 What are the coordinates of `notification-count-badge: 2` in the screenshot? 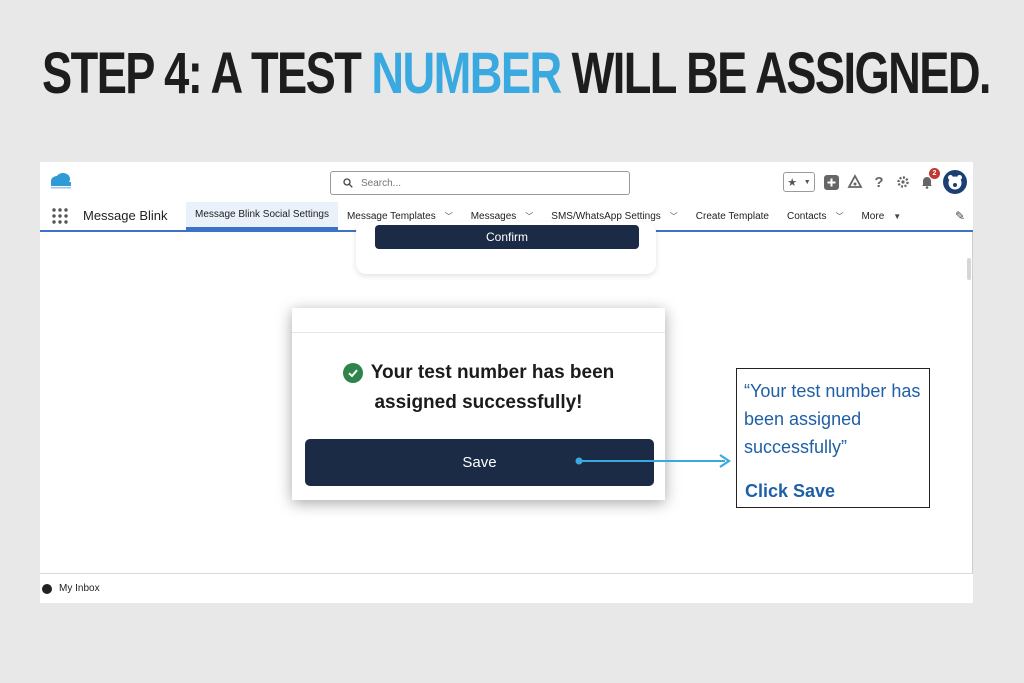 It's located at (934, 173).